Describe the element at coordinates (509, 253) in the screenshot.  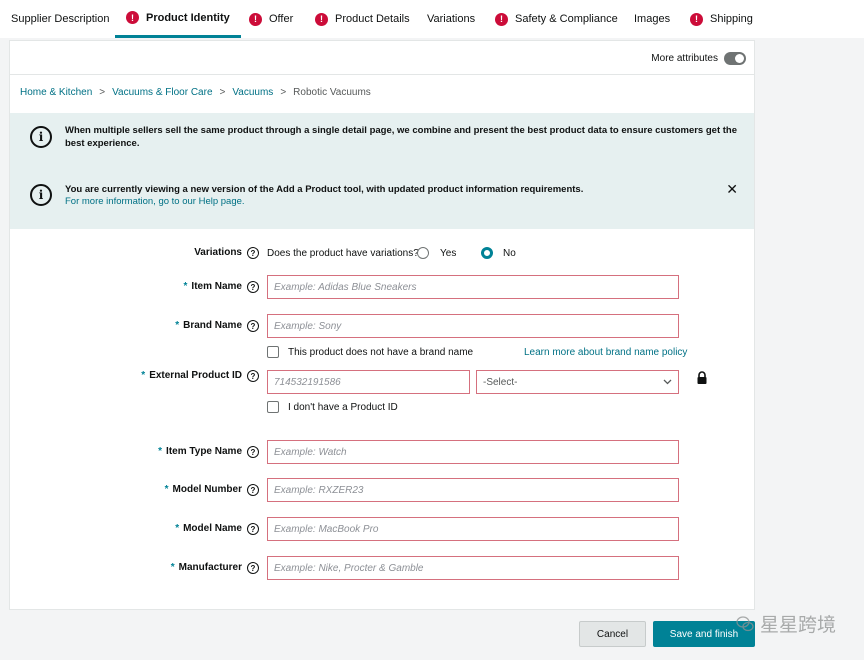
I see `variations-no-label: No` at that location.